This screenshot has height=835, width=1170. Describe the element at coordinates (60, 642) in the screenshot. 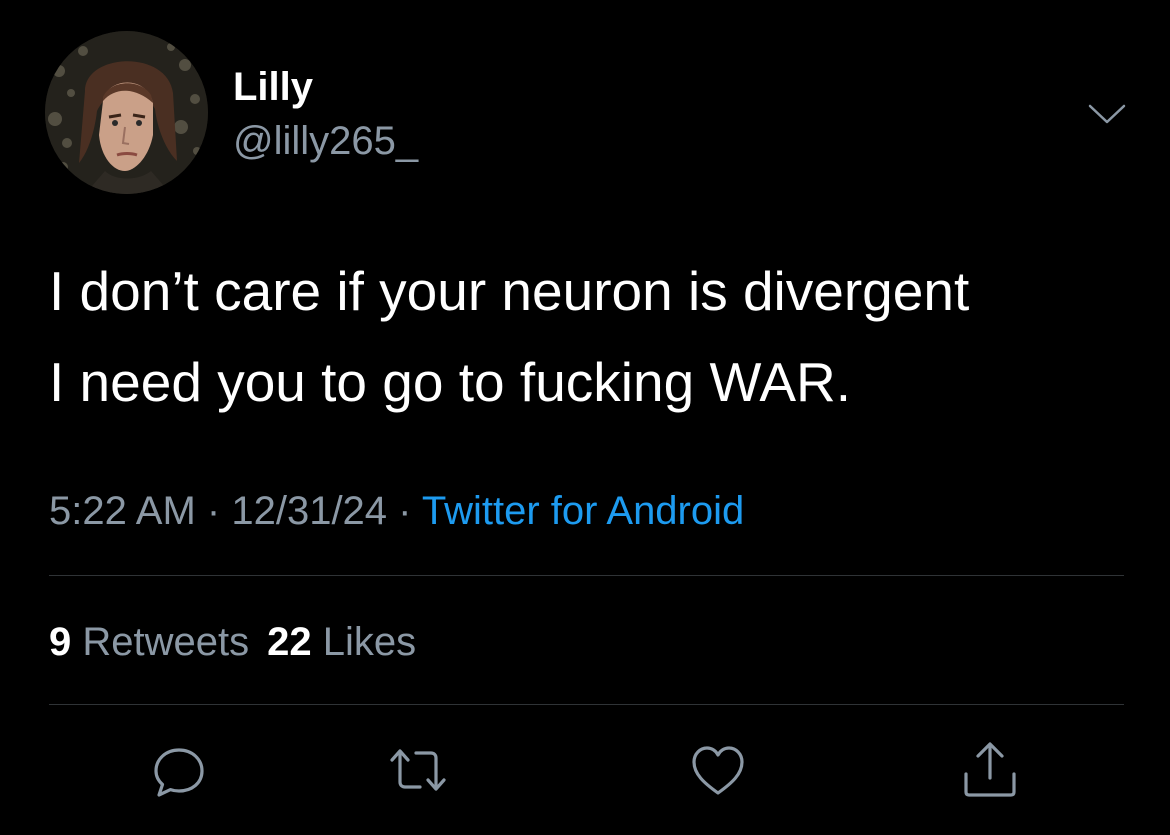

I see `retweets-count: 9` at that location.